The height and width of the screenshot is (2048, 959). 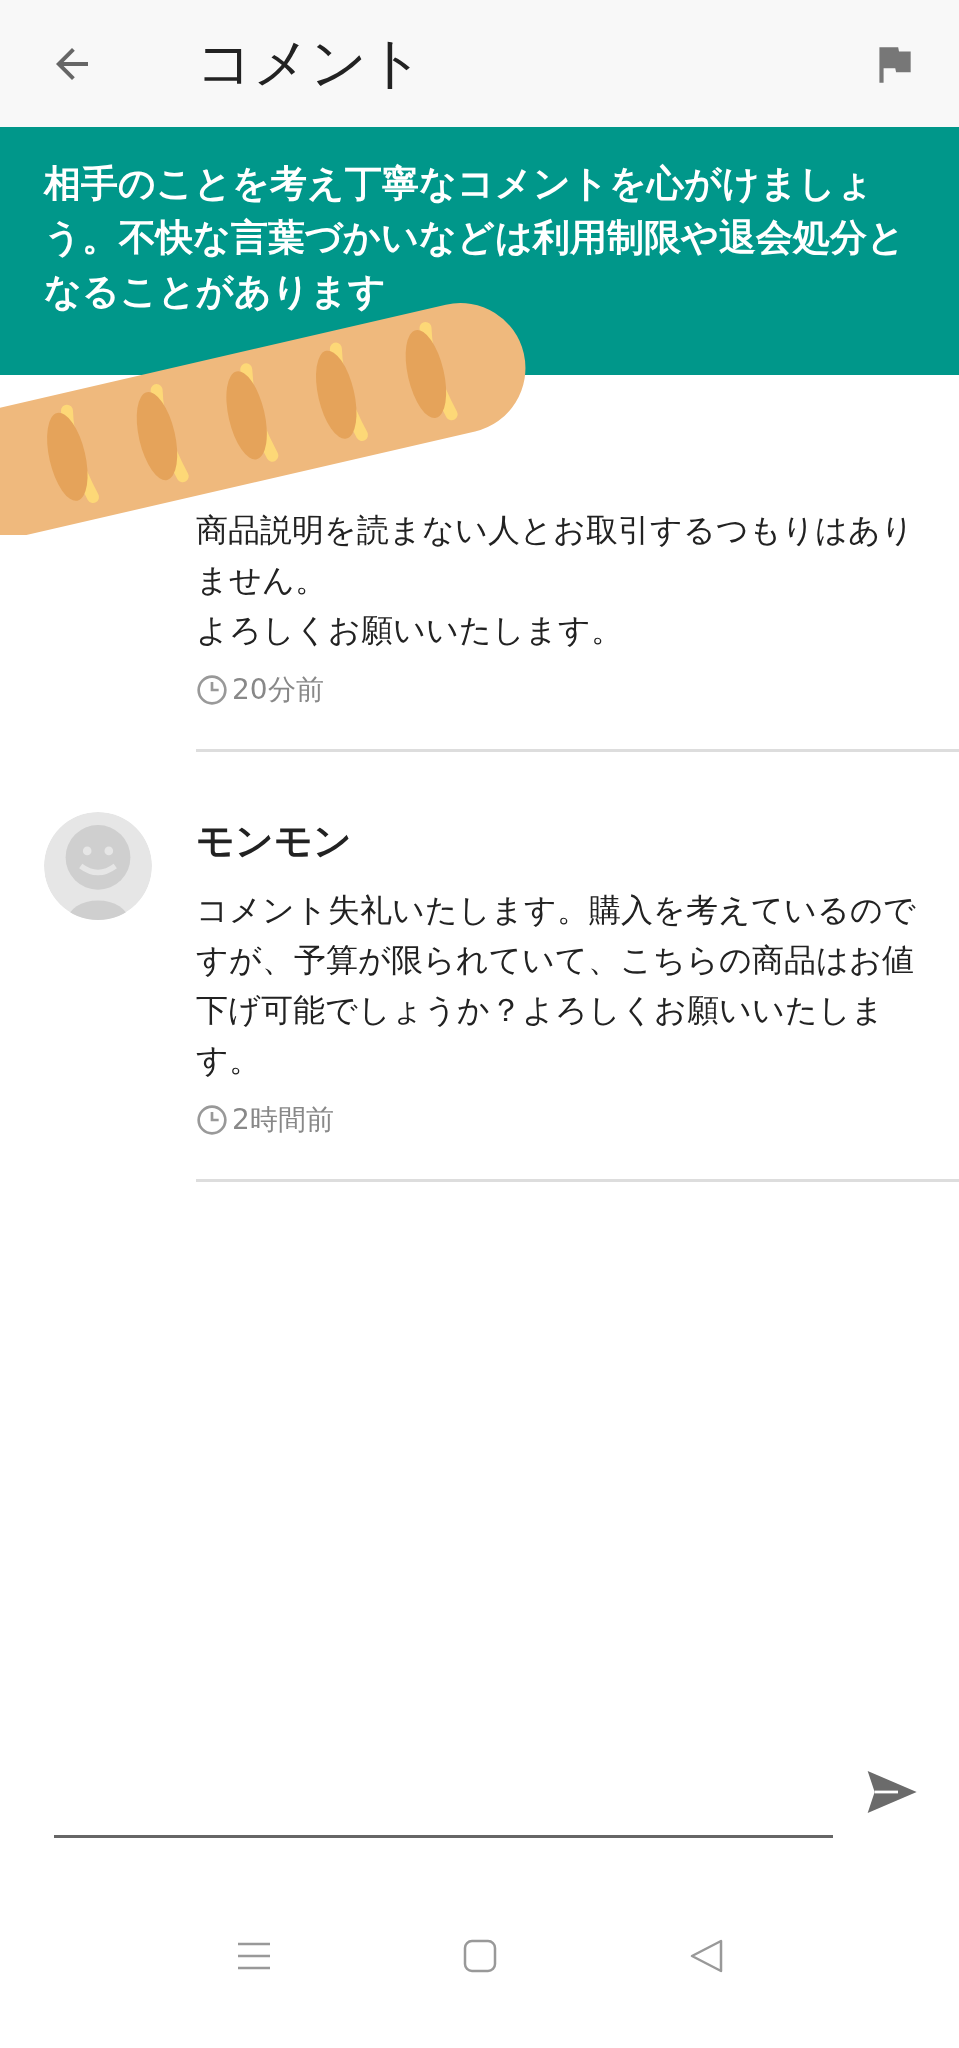 What do you see at coordinates (283, 1120) in the screenshot?
I see `comment-time: 2時間前` at bounding box center [283, 1120].